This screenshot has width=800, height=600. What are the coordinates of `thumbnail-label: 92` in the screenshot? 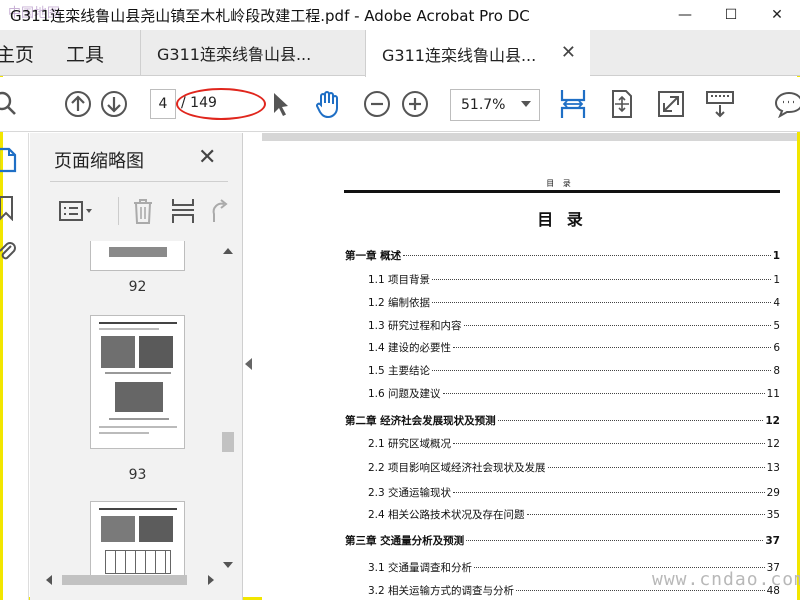 It's located at (137, 287).